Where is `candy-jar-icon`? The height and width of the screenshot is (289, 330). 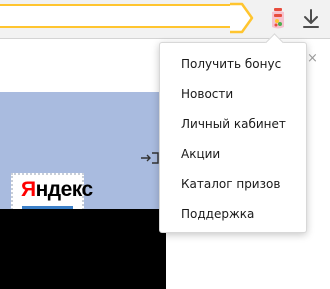
candy-jar-icon is located at coordinates (278, 19).